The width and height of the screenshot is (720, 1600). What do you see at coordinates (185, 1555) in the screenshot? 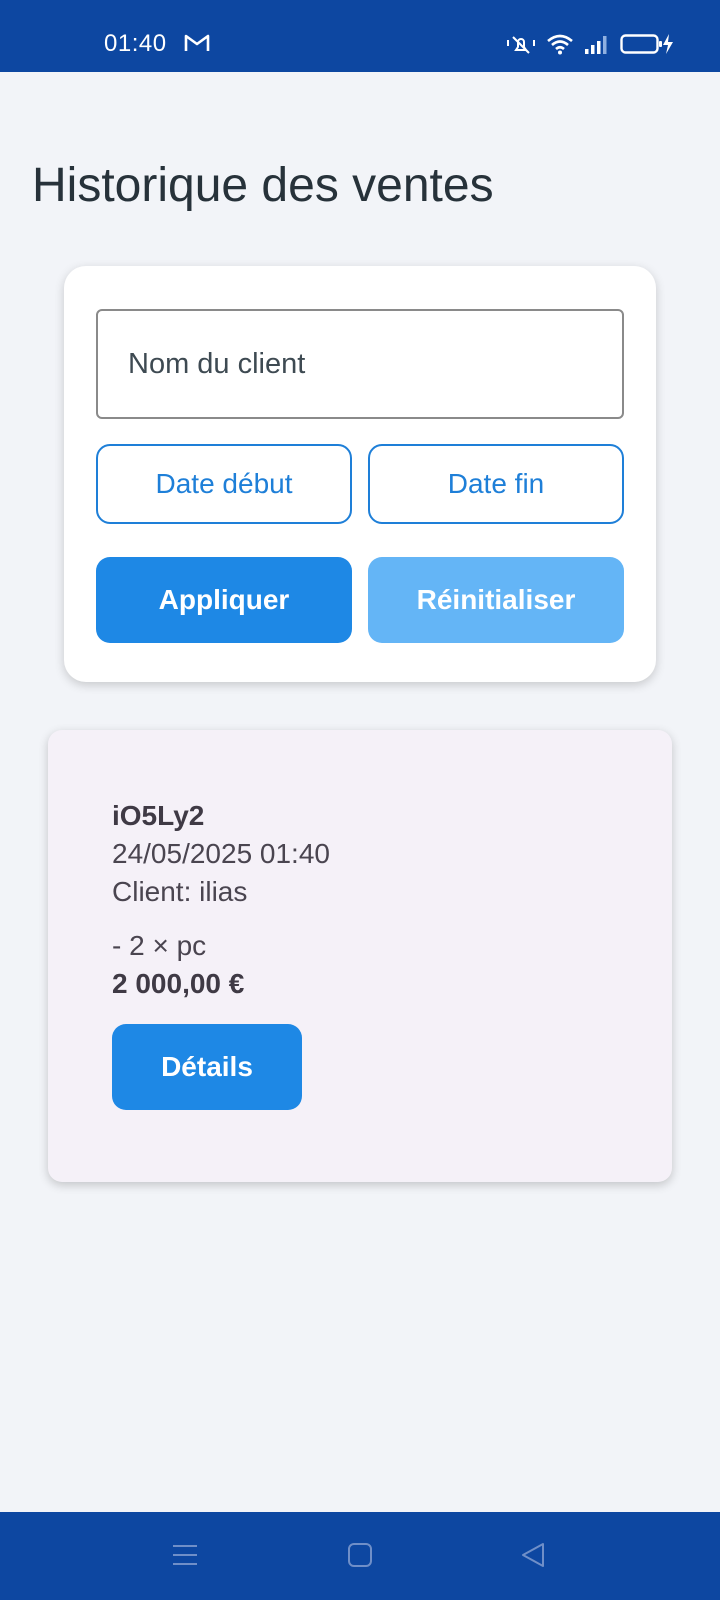
I see `menu-icon` at bounding box center [185, 1555].